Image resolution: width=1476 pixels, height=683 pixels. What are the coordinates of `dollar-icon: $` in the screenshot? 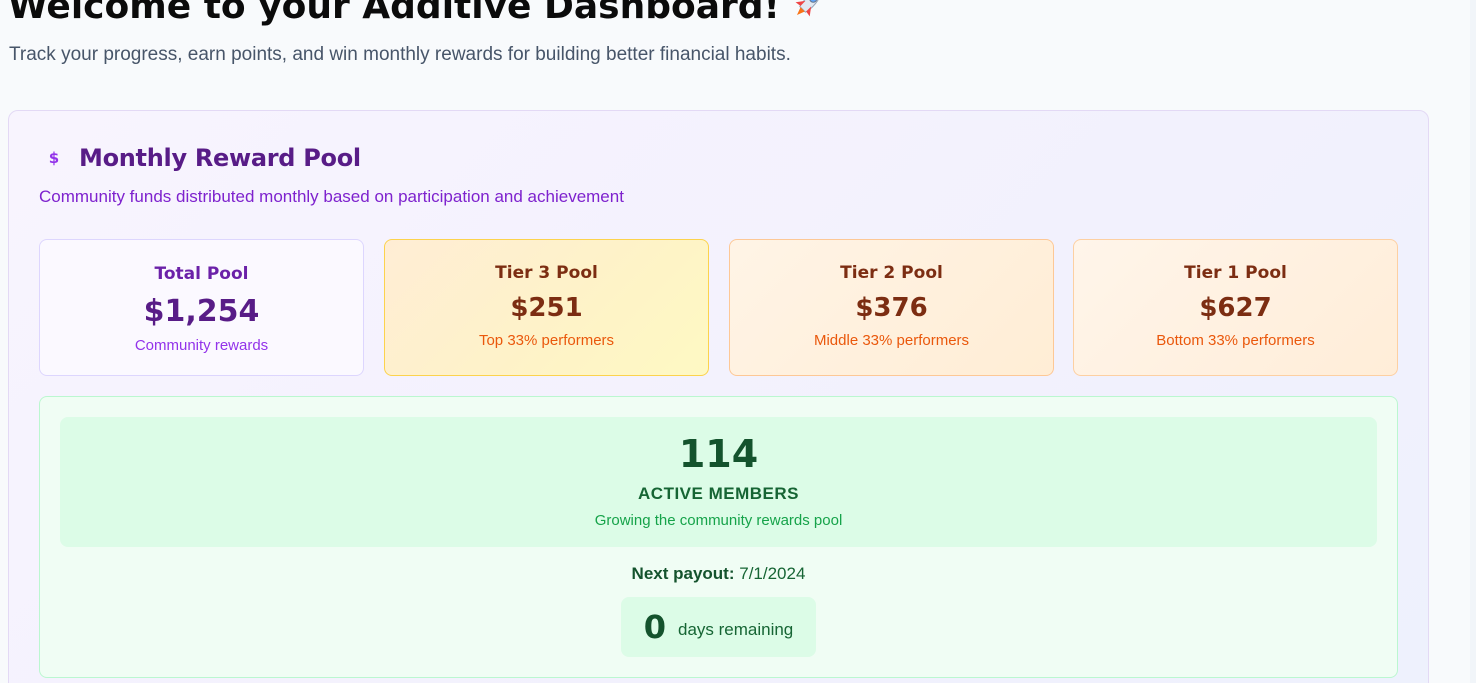 It's located at (54, 158).